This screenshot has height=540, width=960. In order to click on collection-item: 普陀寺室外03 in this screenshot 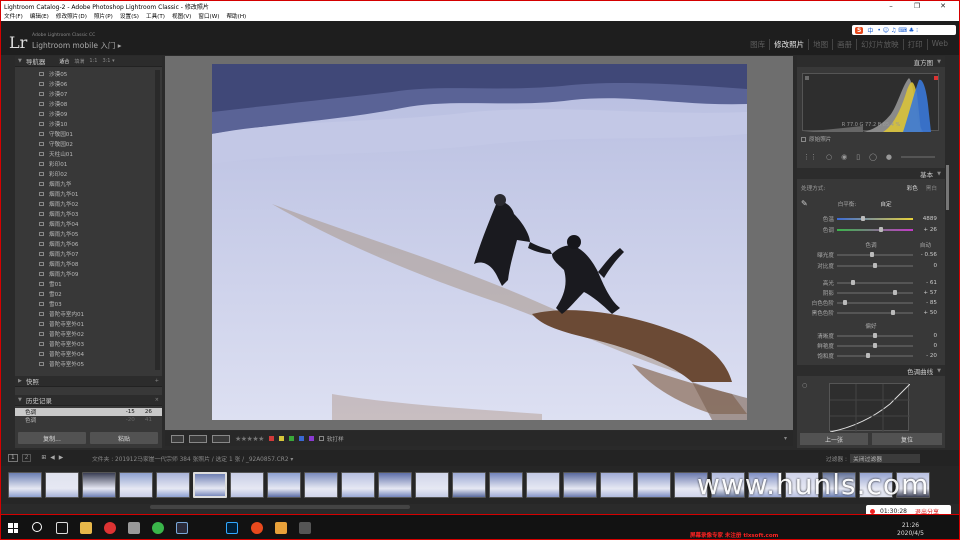, I will do `click(88, 344)`.